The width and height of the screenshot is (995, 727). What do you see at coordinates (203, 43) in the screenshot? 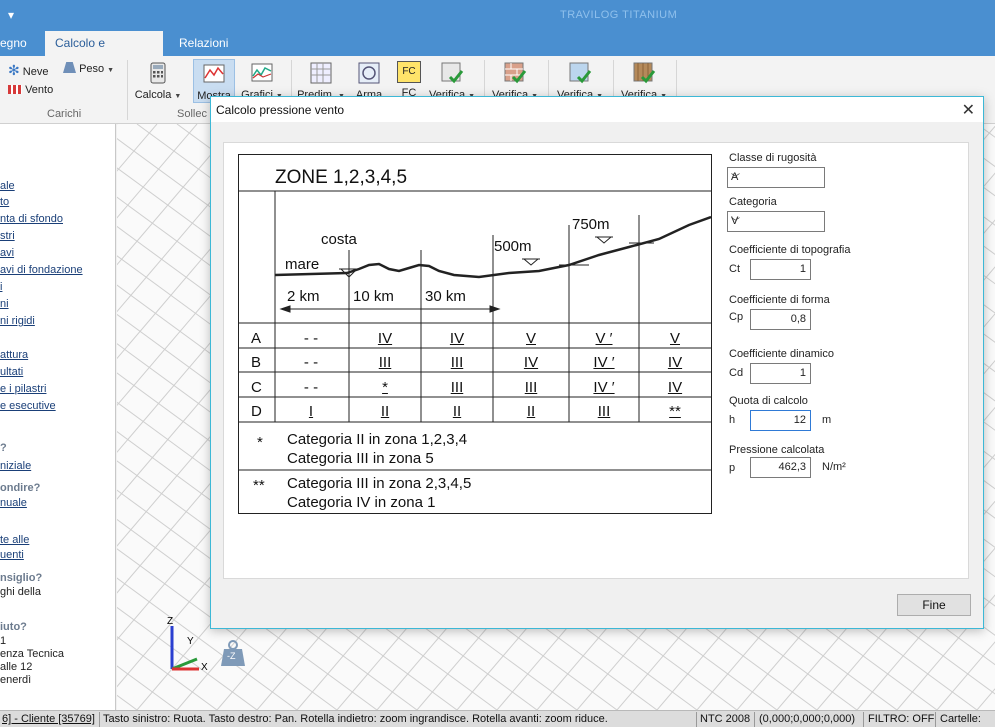
I see `tab-relazioni: Relazioni` at bounding box center [203, 43].